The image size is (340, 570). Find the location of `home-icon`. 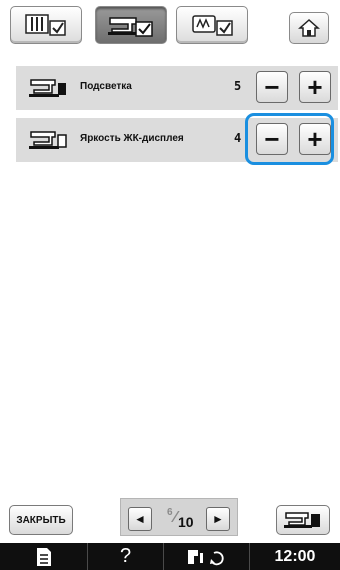

home-icon is located at coordinates (309, 27).